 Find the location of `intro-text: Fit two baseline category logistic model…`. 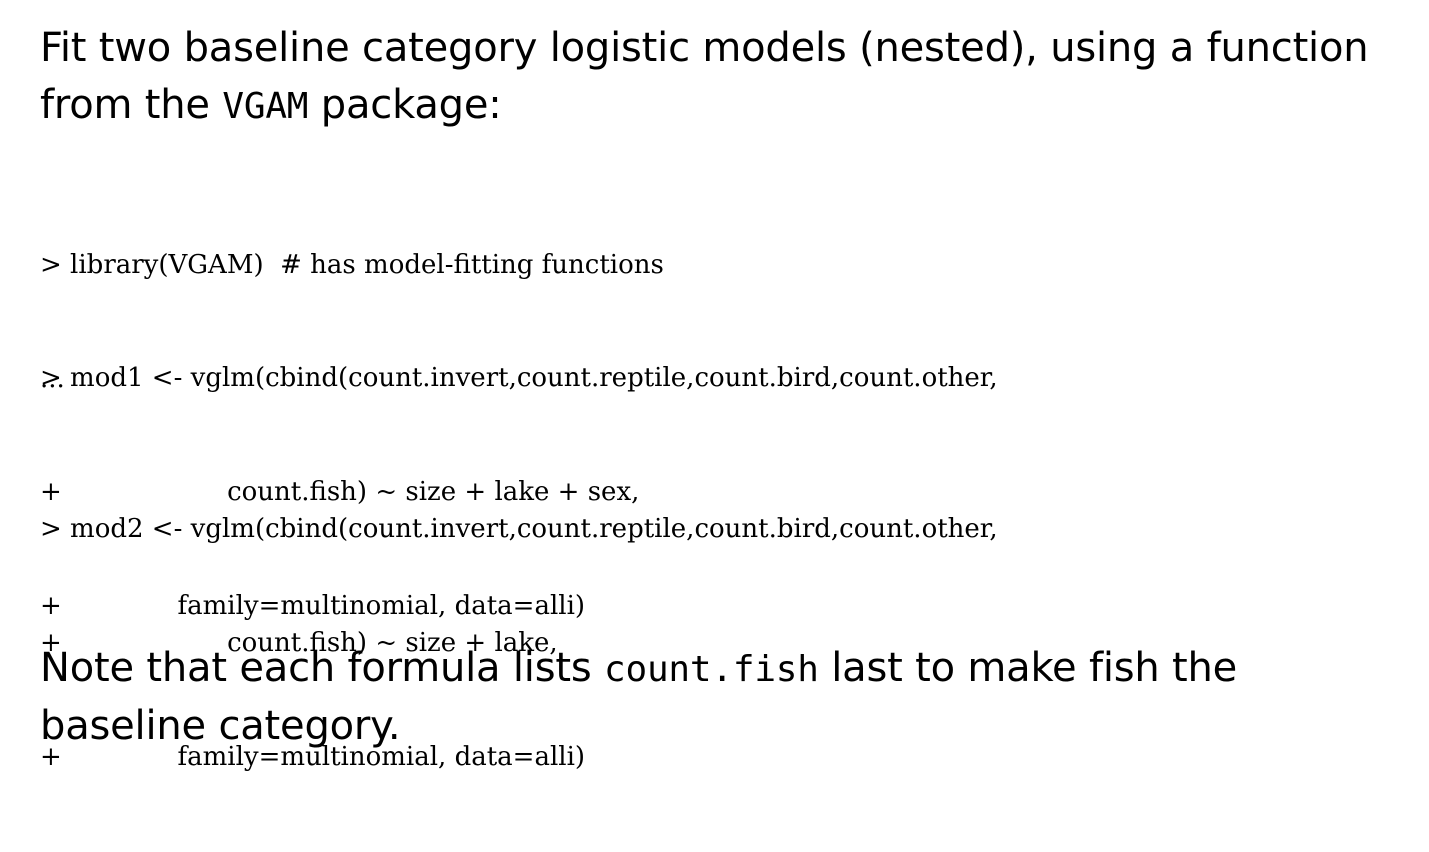

intro-text: Fit two baseline category logistic model… is located at coordinates (704, 77).